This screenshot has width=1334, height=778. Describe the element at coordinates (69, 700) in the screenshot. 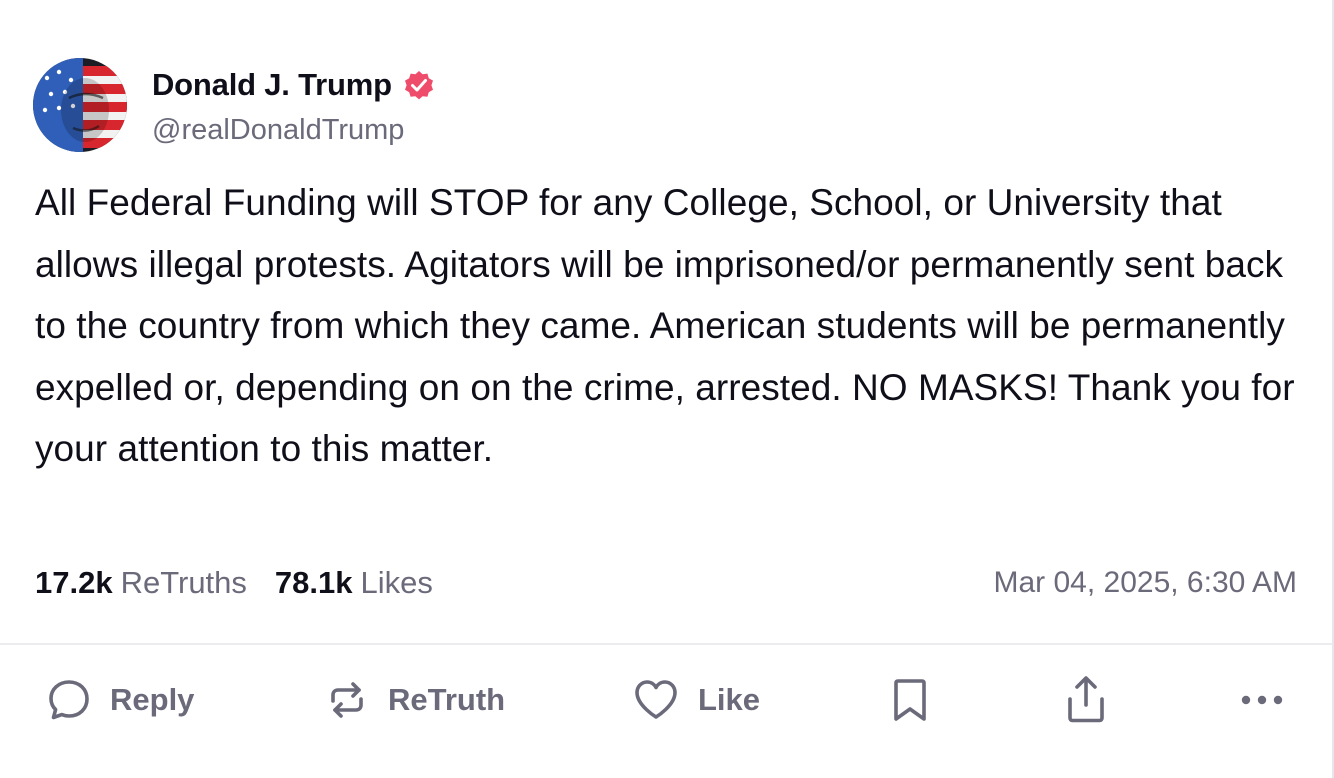

I see `reply-icon` at that location.